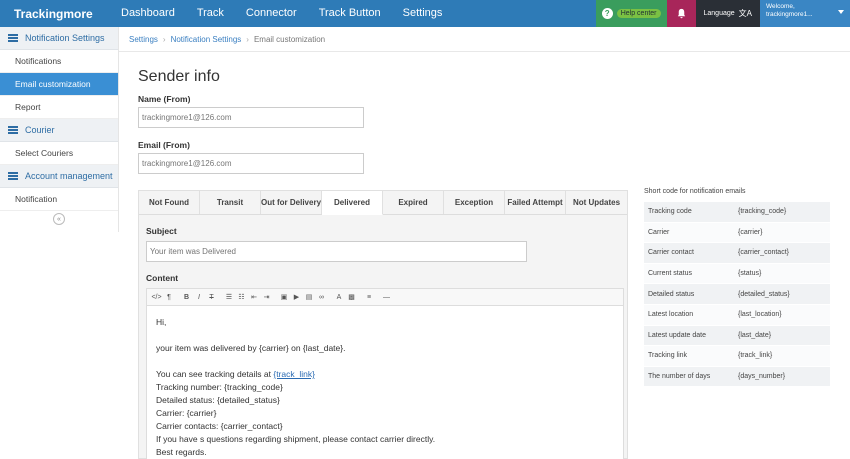 This screenshot has height=459, width=850. I want to click on notification-bell-button, so click(681, 13).